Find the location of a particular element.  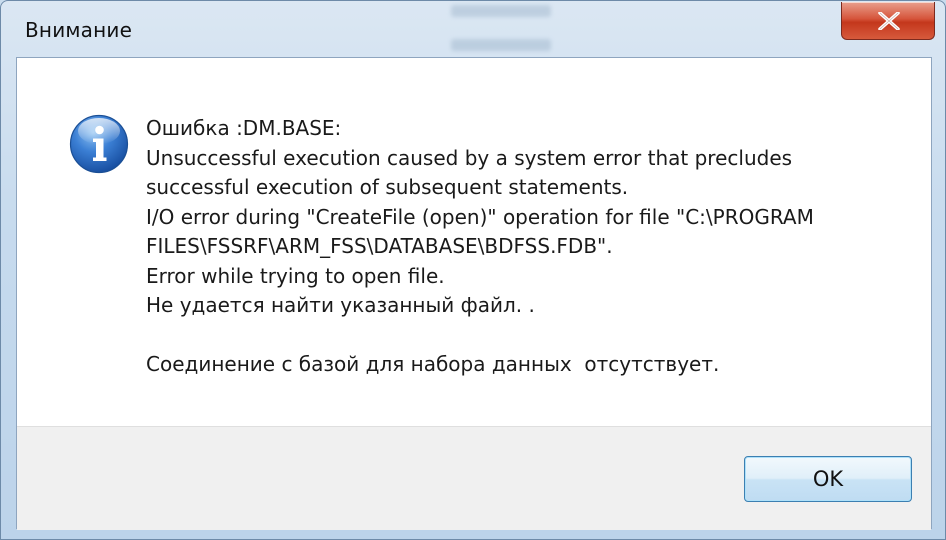

title-bar: Внимание is located at coordinates (473, 29).